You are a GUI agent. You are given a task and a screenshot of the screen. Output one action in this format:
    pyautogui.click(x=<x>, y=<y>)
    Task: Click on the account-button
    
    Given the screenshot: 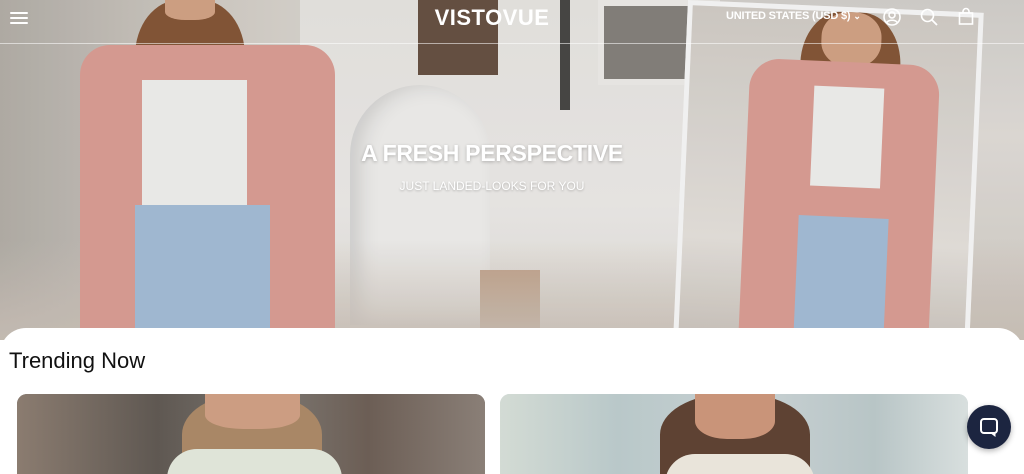 What is the action you would take?
    pyautogui.click(x=892, y=17)
    